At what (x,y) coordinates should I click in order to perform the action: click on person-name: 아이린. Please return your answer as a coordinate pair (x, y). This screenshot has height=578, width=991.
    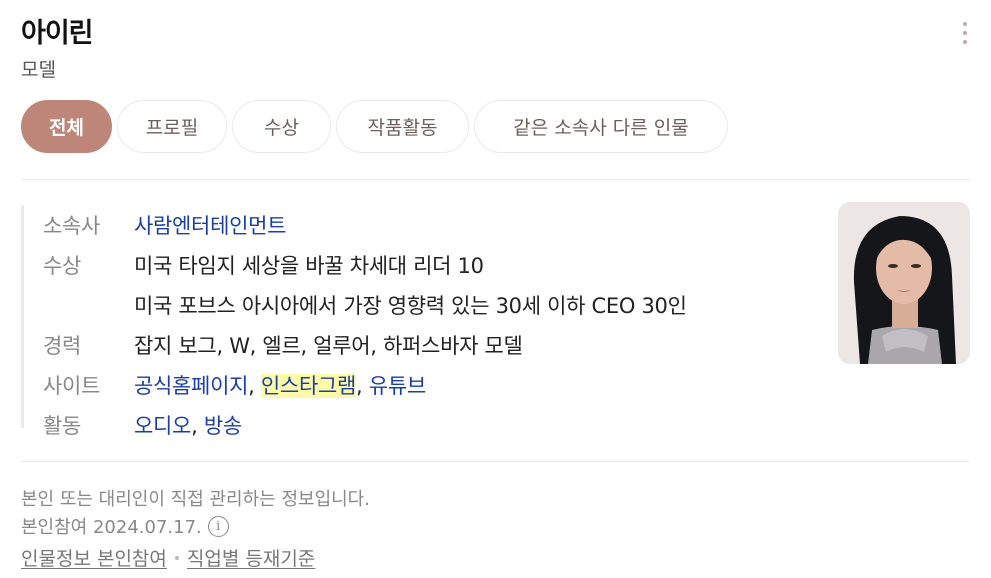
    Looking at the image, I should click on (57, 33).